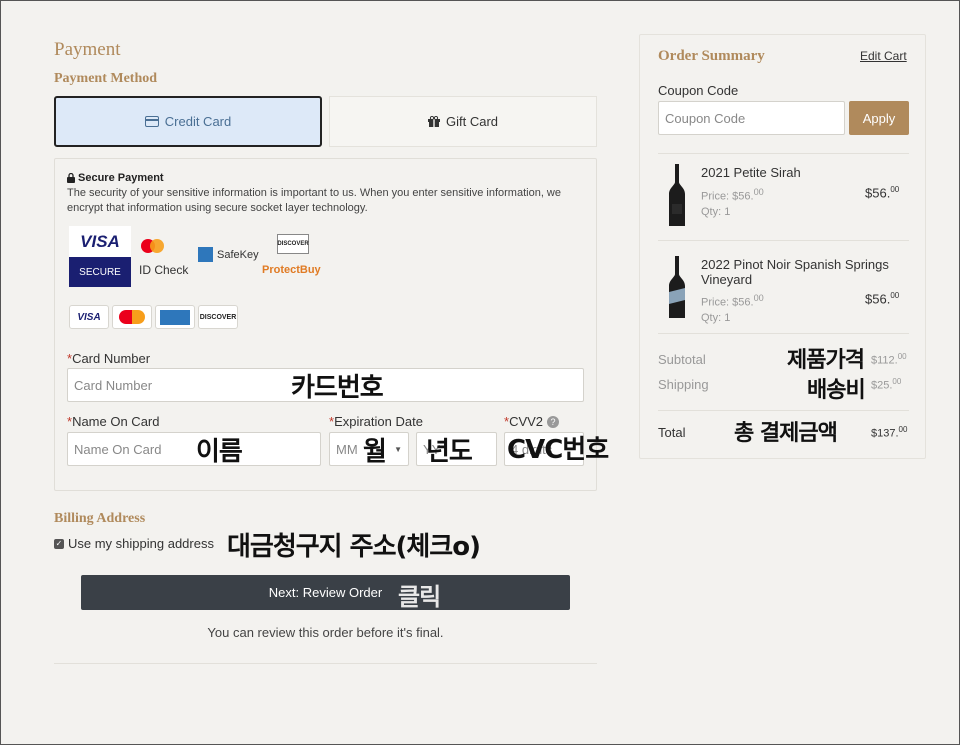 Image resolution: width=960 pixels, height=745 pixels. I want to click on protectbuy-label: ProtectBuy, so click(291, 270).